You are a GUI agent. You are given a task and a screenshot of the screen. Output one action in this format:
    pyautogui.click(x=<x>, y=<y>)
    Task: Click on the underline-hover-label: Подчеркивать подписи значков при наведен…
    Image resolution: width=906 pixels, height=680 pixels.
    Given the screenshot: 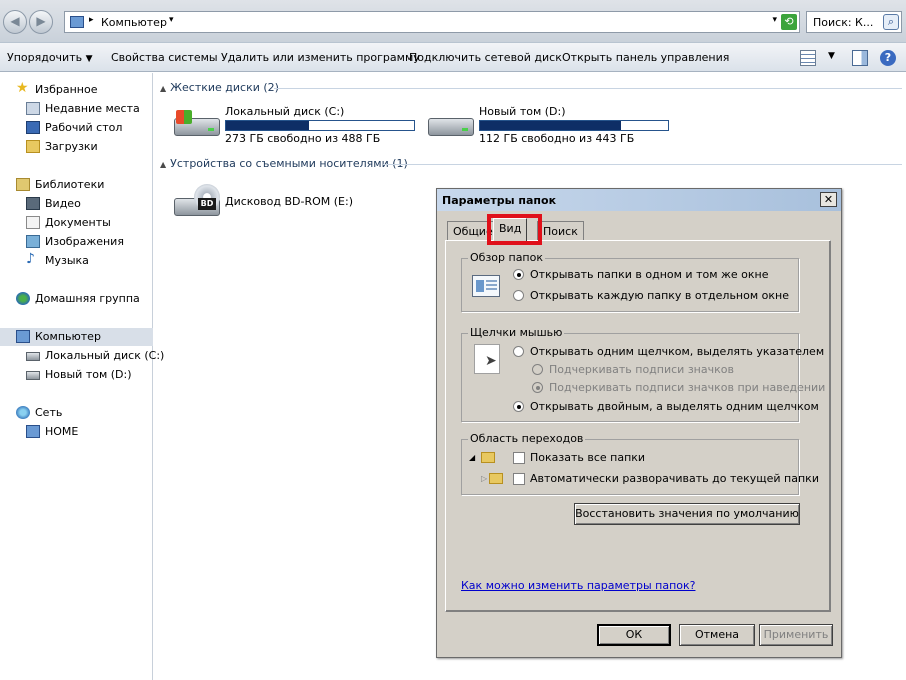 What is the action you would take?
    pyautogui.click(x=687, y=387)
    